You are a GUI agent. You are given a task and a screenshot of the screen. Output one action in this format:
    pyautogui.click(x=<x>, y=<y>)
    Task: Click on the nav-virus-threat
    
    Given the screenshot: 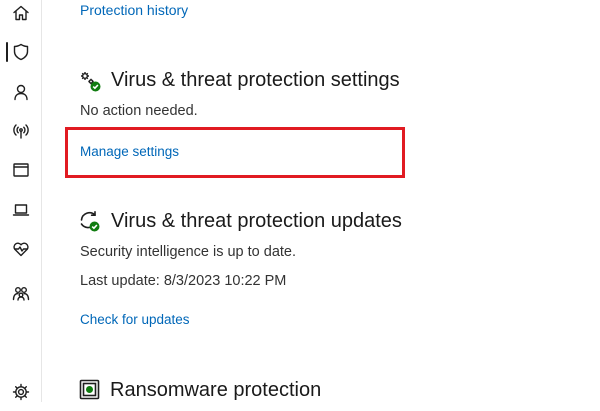 What is the action you would take?
    pyautogui.click(x=20, y=52)
    